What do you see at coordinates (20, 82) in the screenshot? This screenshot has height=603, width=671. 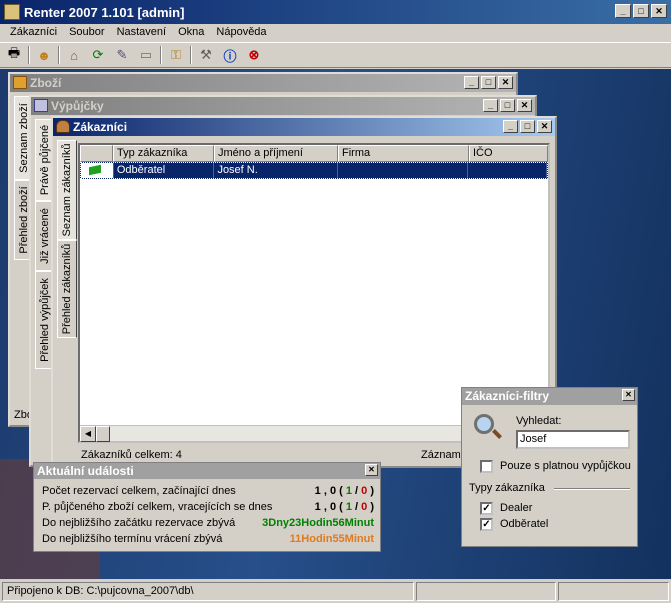 I see `goods-icon` at bounding box center [20, 82].